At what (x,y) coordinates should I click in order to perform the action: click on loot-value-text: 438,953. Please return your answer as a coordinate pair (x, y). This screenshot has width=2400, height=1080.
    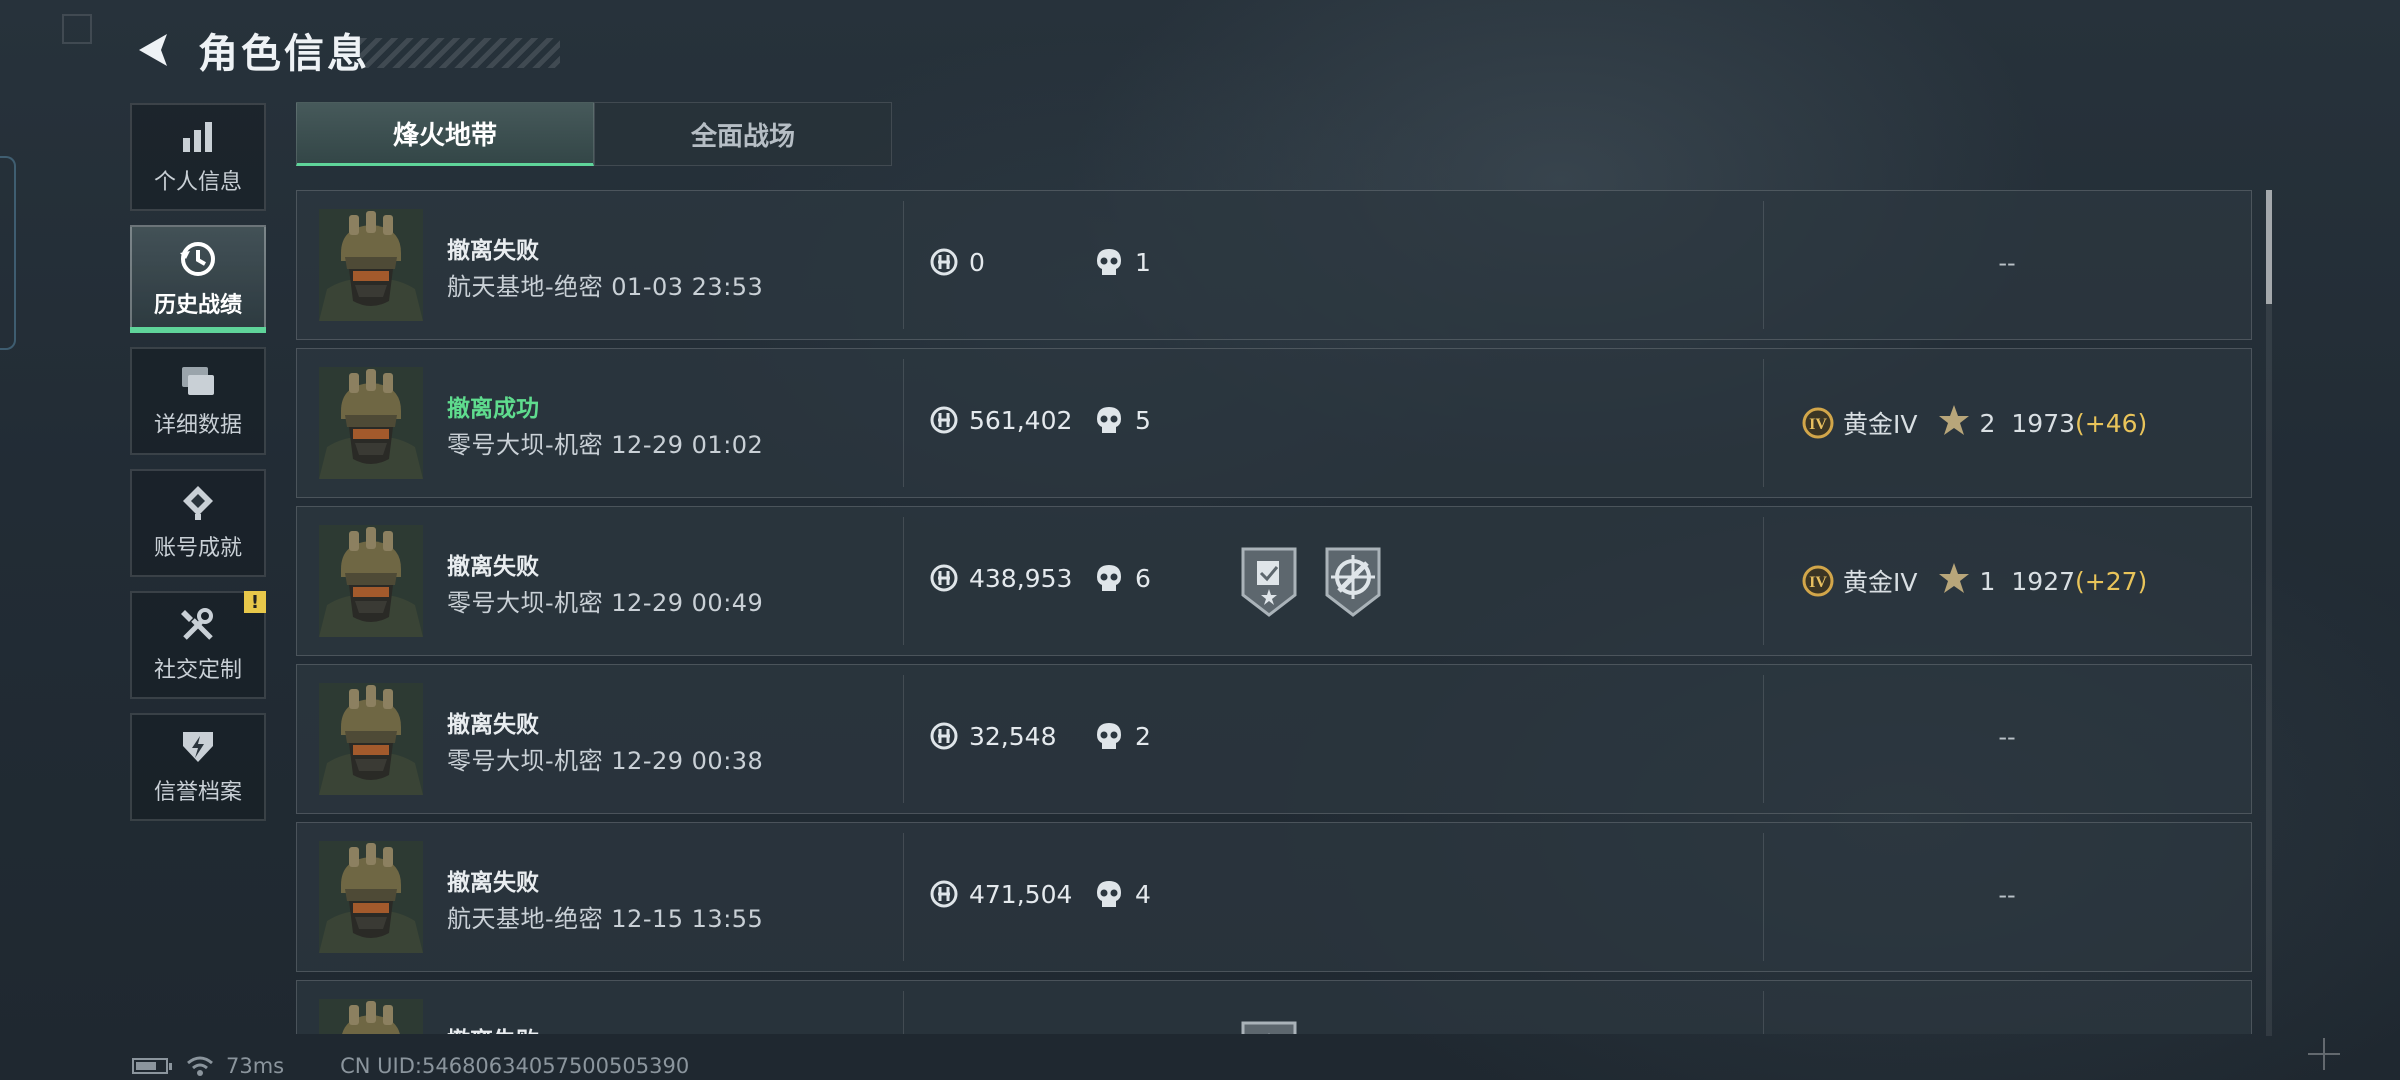
    Looking at the image, I should click on (1021, 578).